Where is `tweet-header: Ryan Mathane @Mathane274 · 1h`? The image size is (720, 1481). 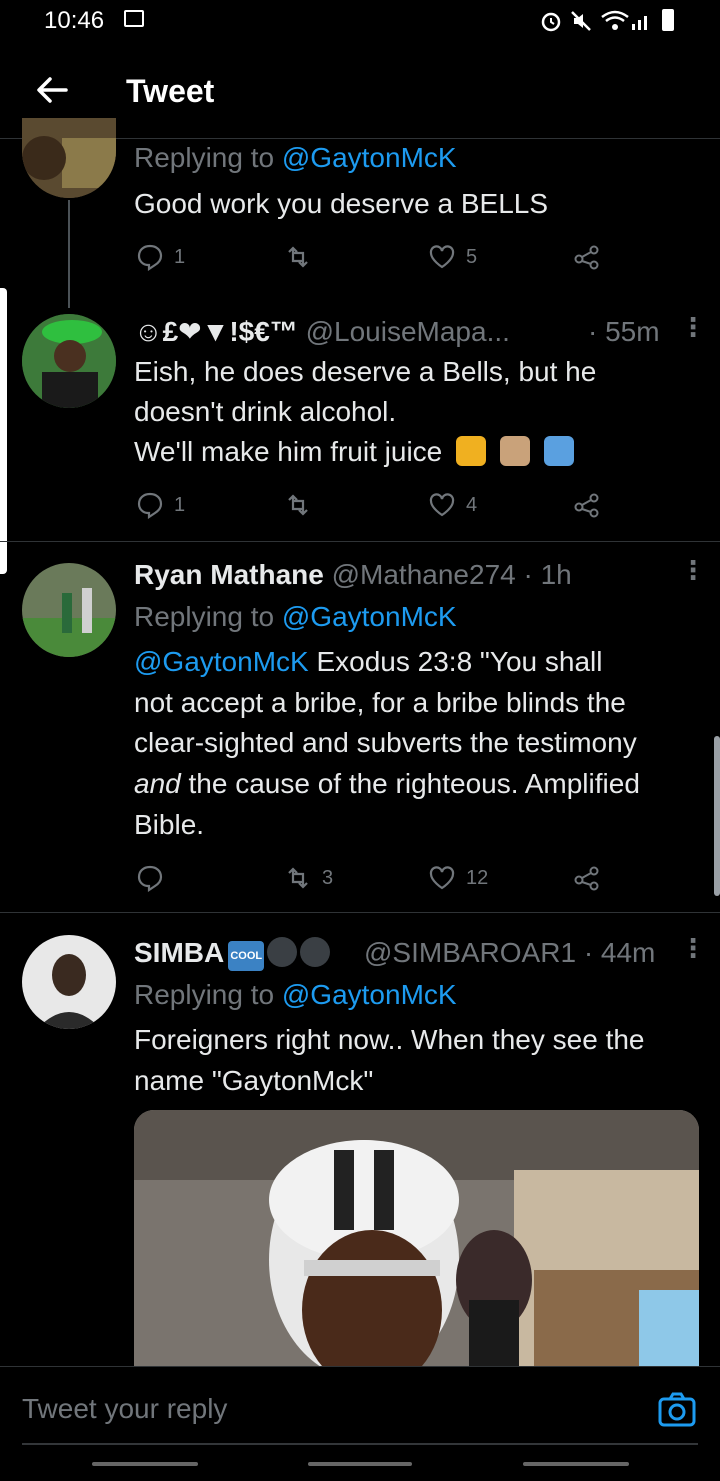 tweet-header: Ryan Mathane @Mathane274 · 1h is located at coordinates (353, 575).